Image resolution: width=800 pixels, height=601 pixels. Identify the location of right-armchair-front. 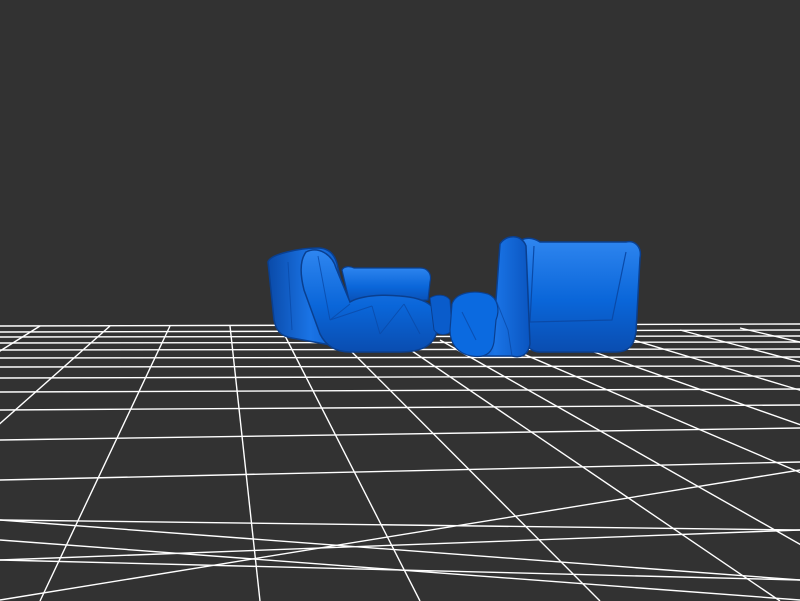
(474, 324).